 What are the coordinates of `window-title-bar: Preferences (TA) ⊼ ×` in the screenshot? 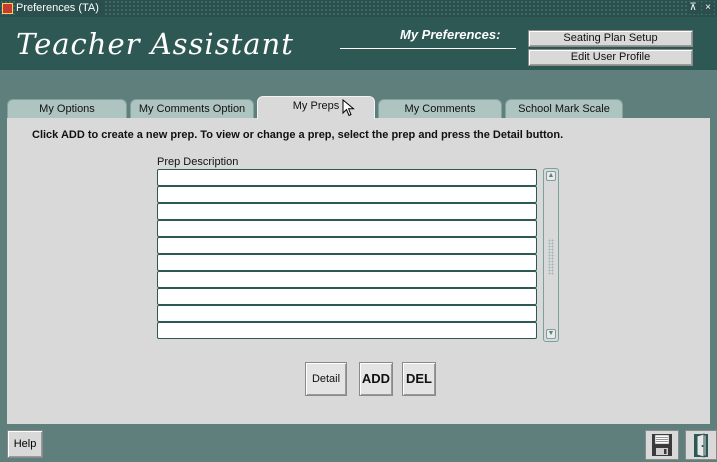 It's located at (358, 8).